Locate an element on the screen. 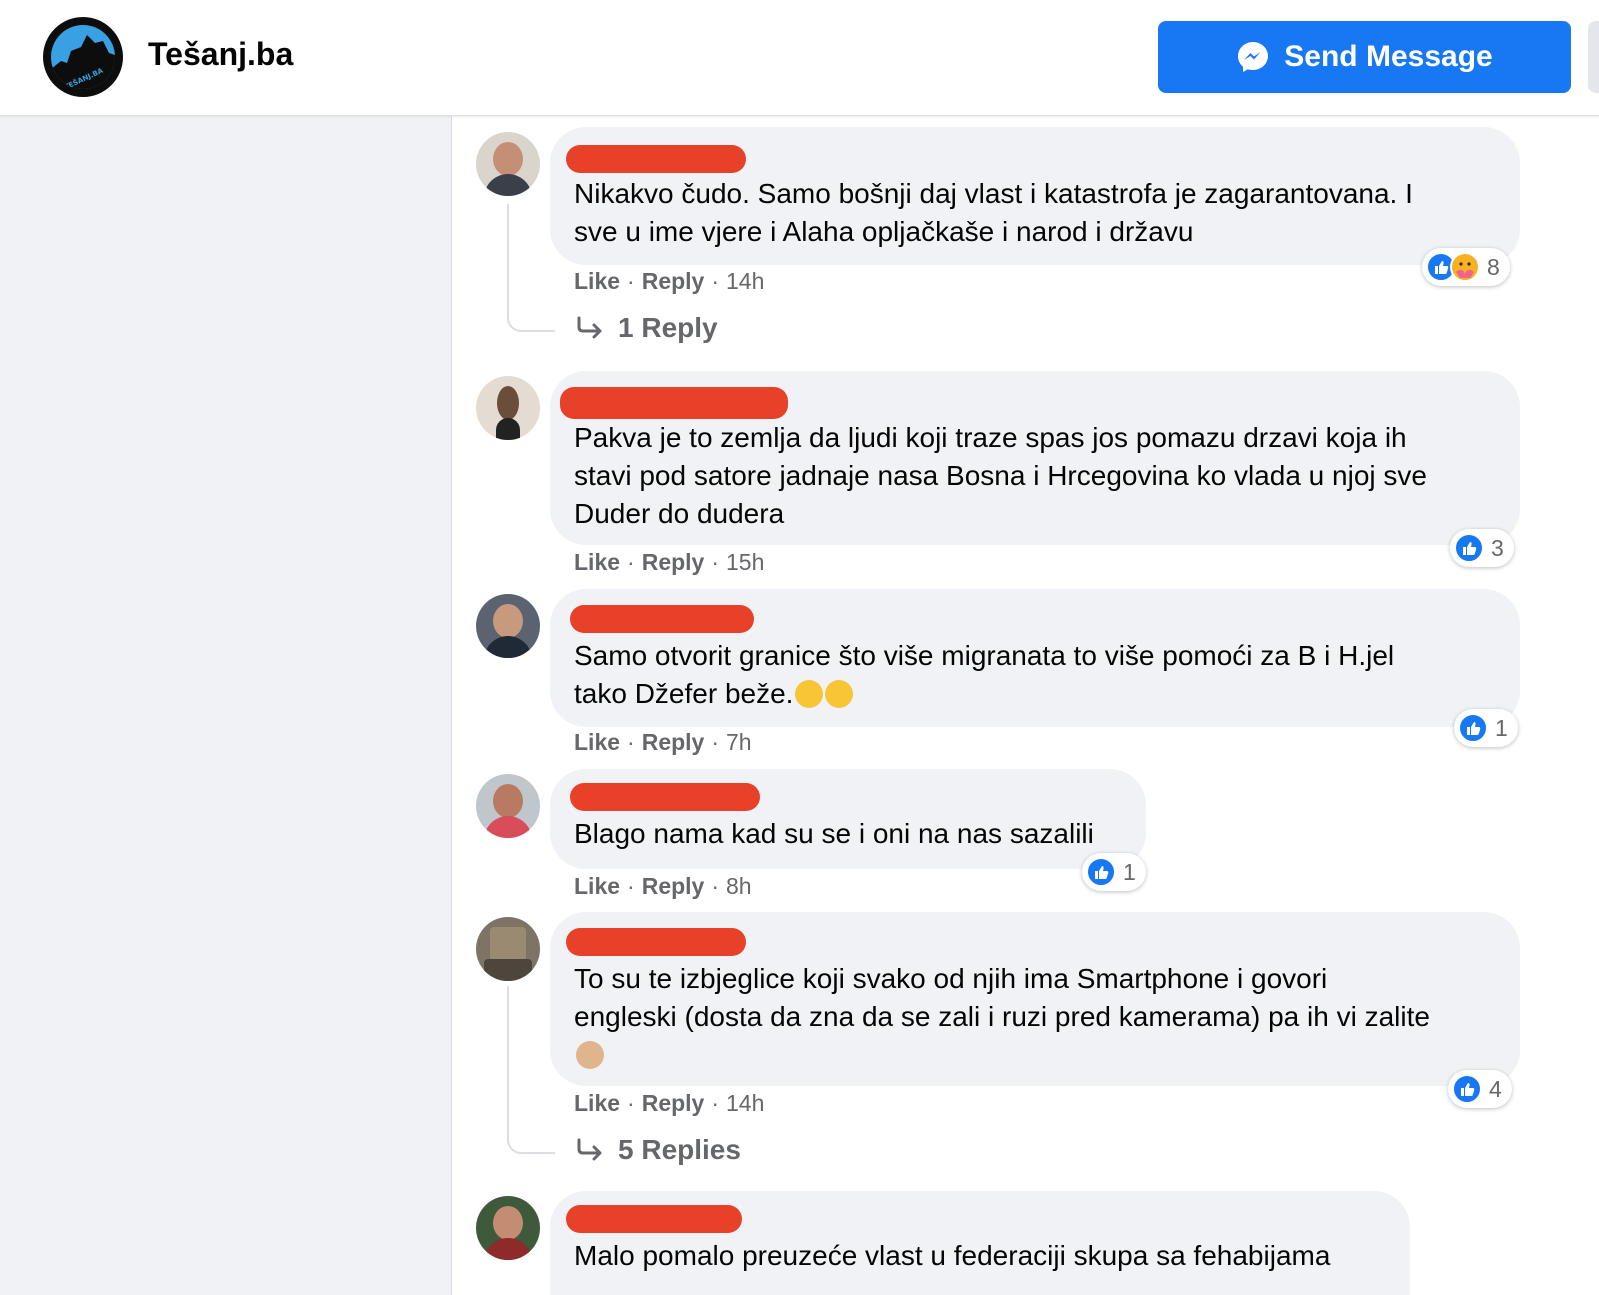 This screenshot has width=1599, height=1295. comment-line: tako Džefer beže. is located at coordinates (984, 694).